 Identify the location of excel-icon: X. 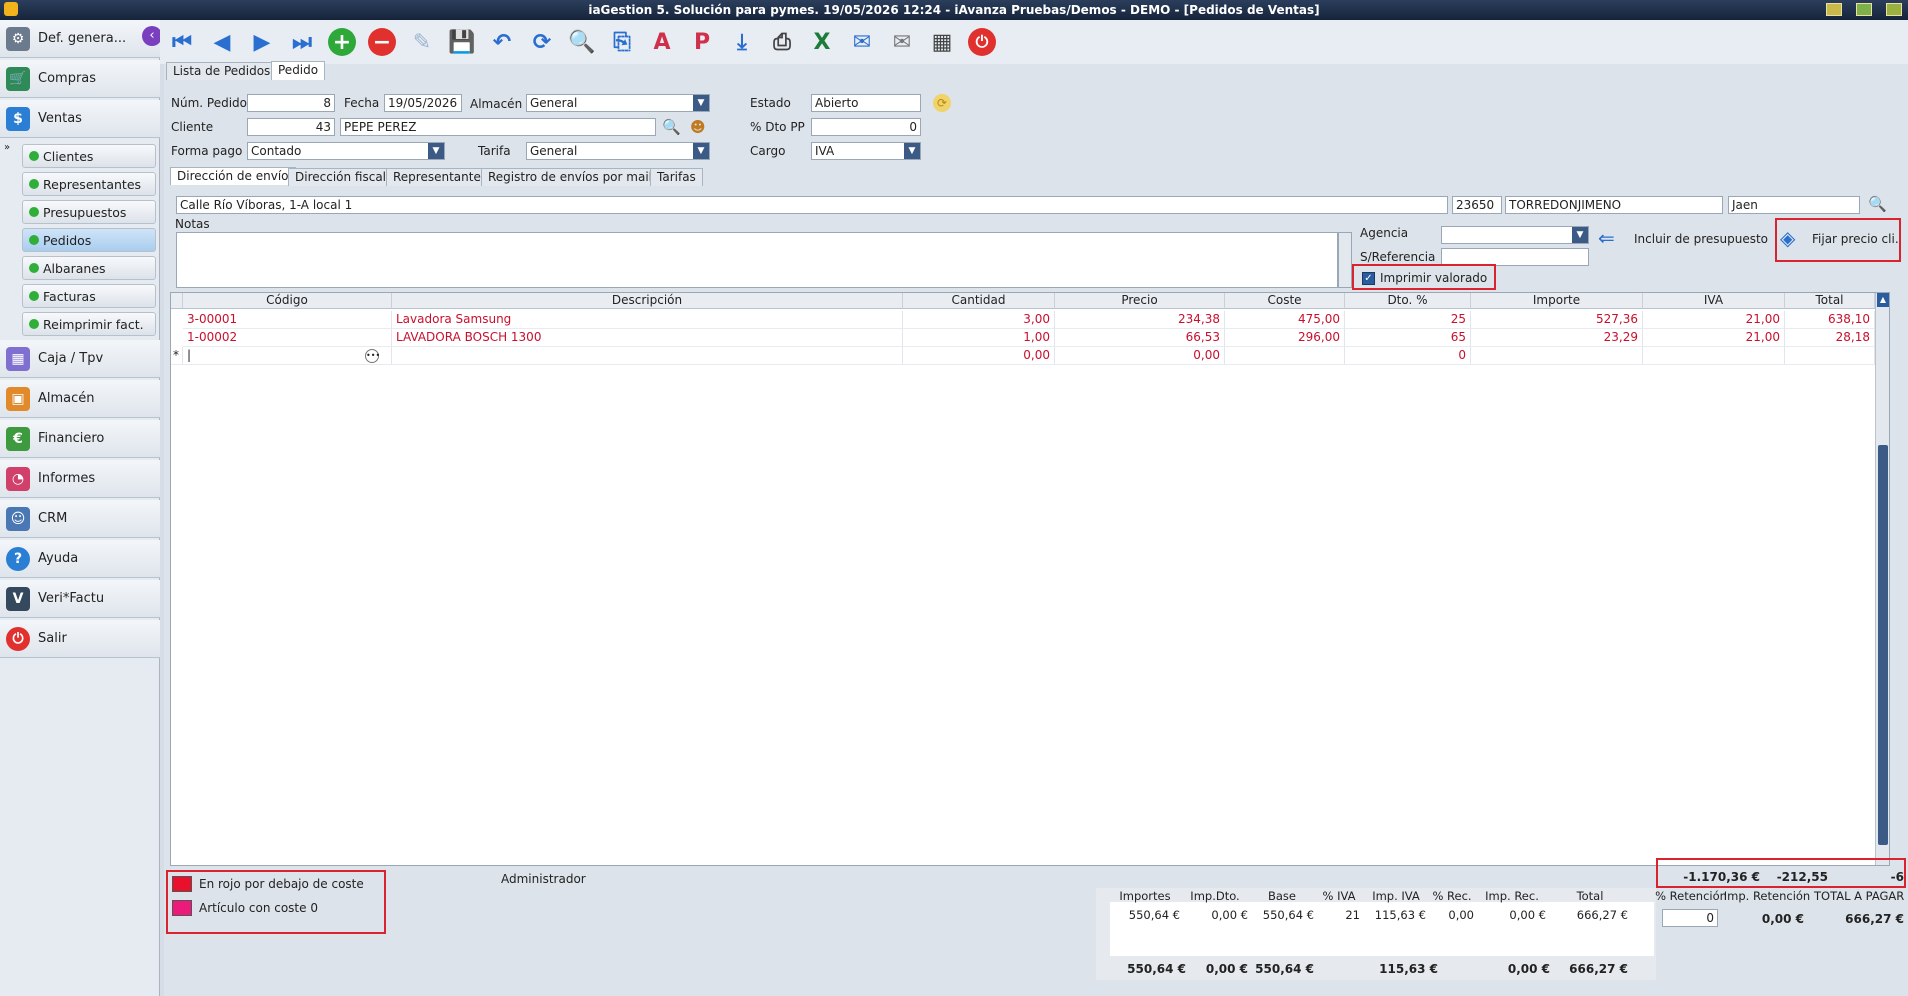
(822, 42).